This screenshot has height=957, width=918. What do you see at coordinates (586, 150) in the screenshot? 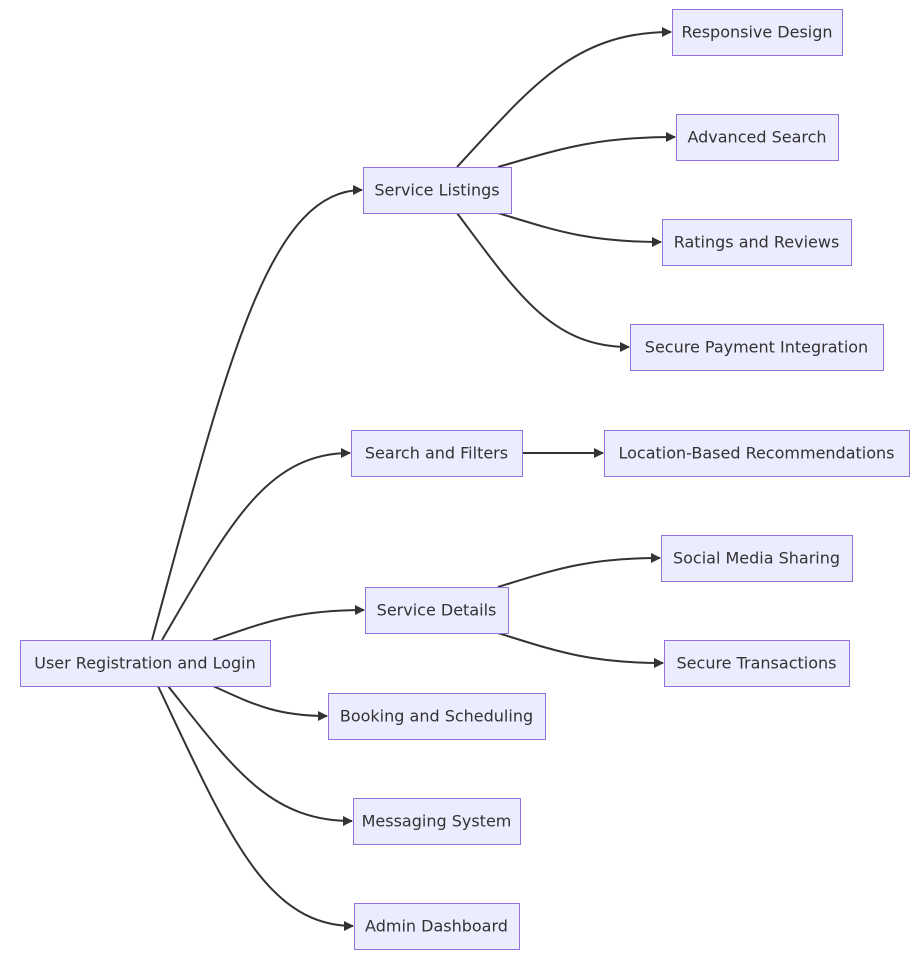
I see `edge-listings-to-advsearch` at bounding box center [586, 150].